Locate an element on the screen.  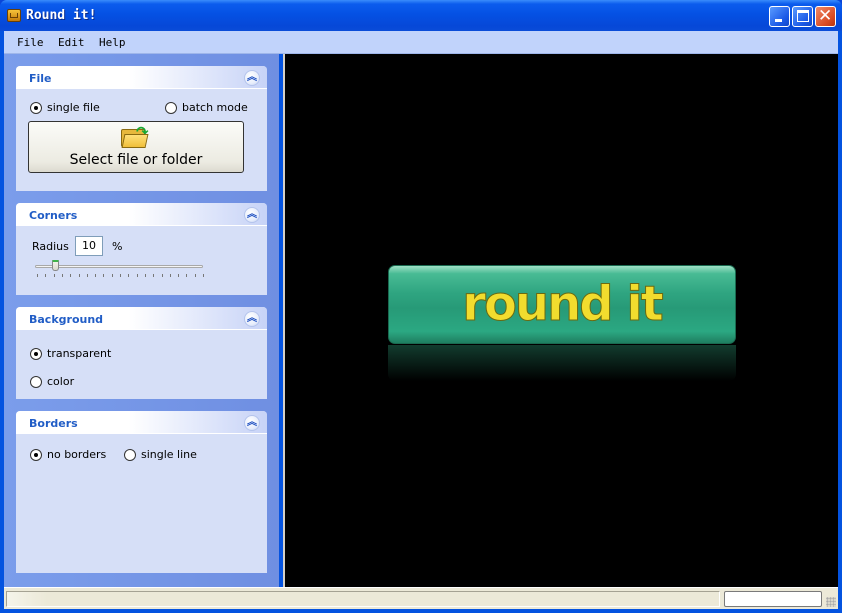
status-progress is located at coordinates (773, 599).